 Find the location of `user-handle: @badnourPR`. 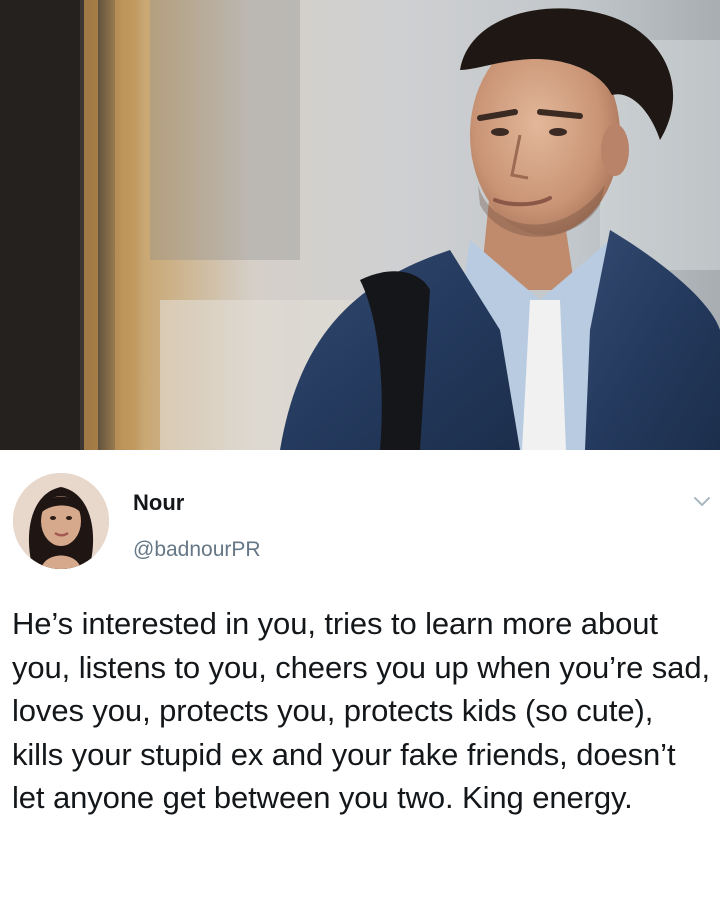

user-handle: @badnourPR is located at coordinates (197, 550).